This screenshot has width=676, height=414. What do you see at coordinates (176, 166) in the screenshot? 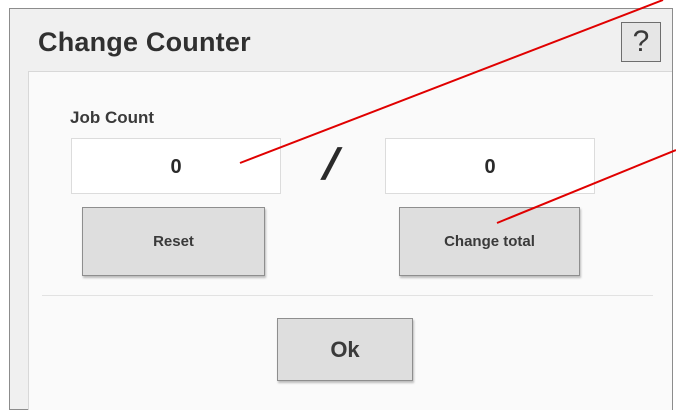
I see `current-count-field: 0` at bounding box center [176, 166].